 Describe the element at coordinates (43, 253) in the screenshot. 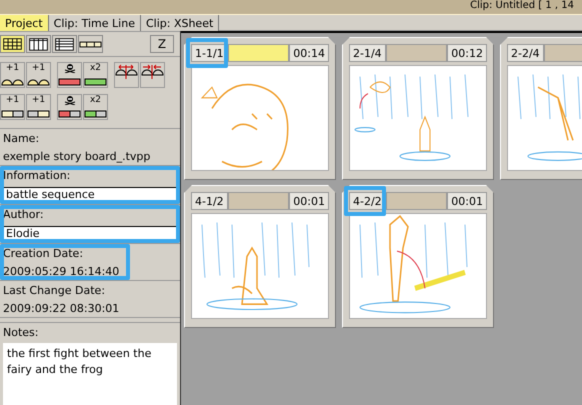

I see `field-label: Creation Date:` at that location.